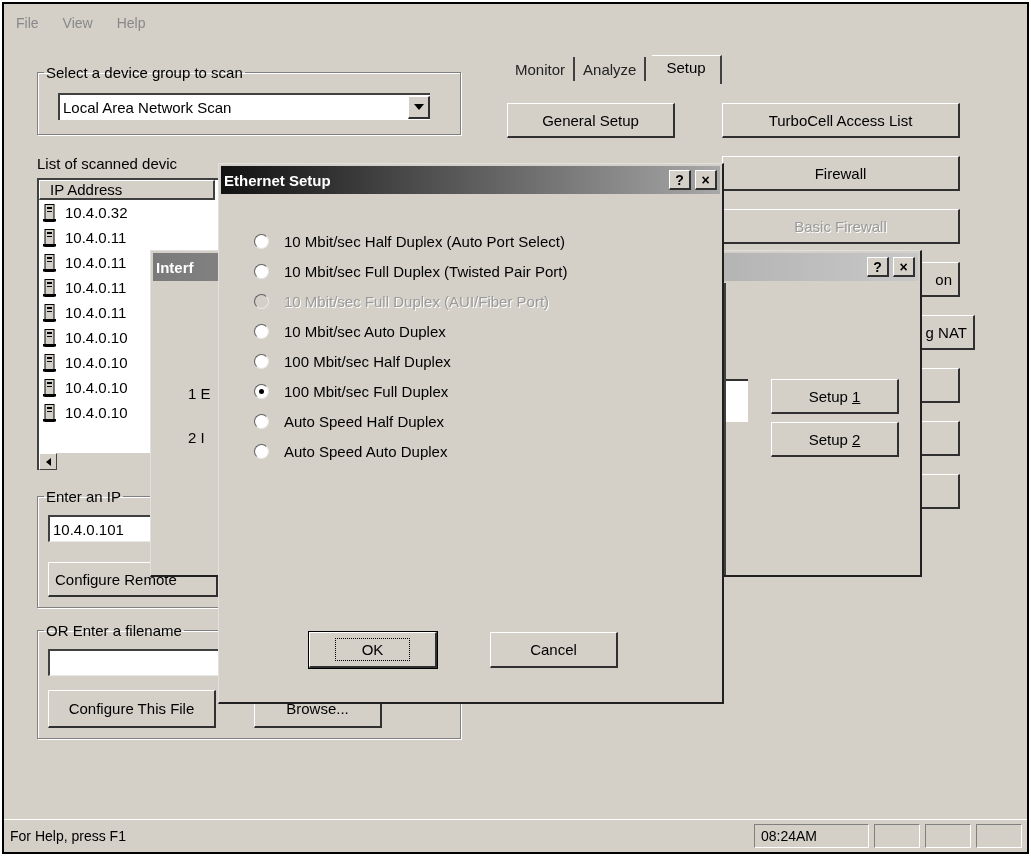  I want to click on device-group-dropdown: Local Area Network Scan, so click(244, 106).